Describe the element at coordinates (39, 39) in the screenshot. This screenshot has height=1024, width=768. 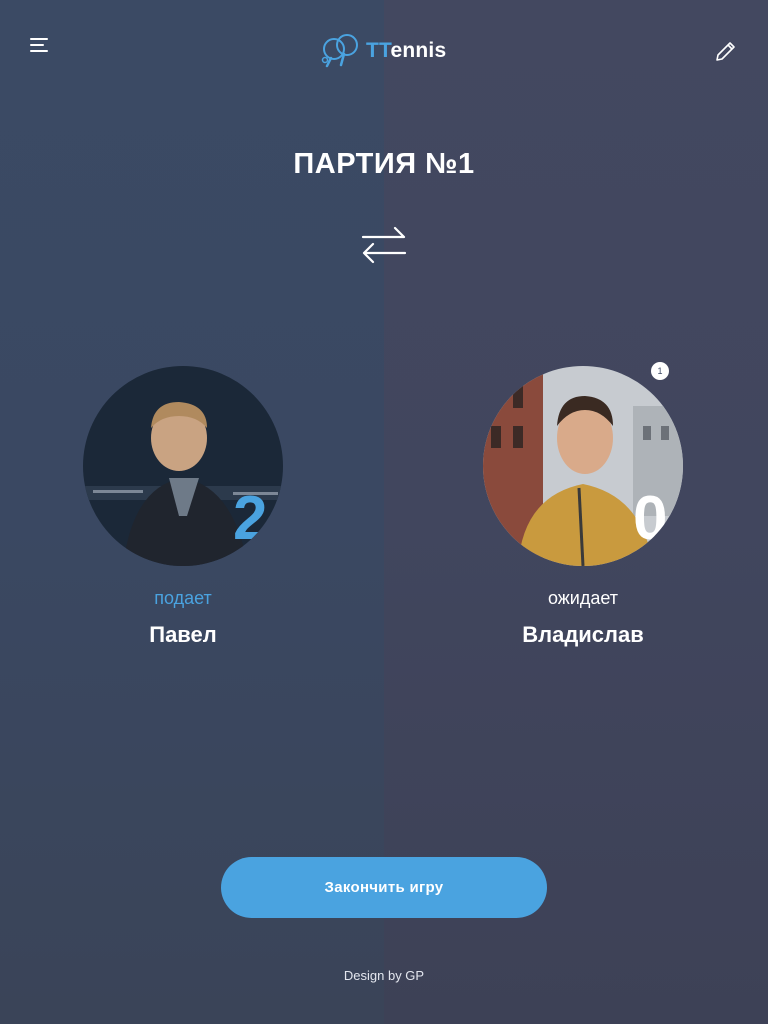
I see `hamburger-menu-icon` at that location.